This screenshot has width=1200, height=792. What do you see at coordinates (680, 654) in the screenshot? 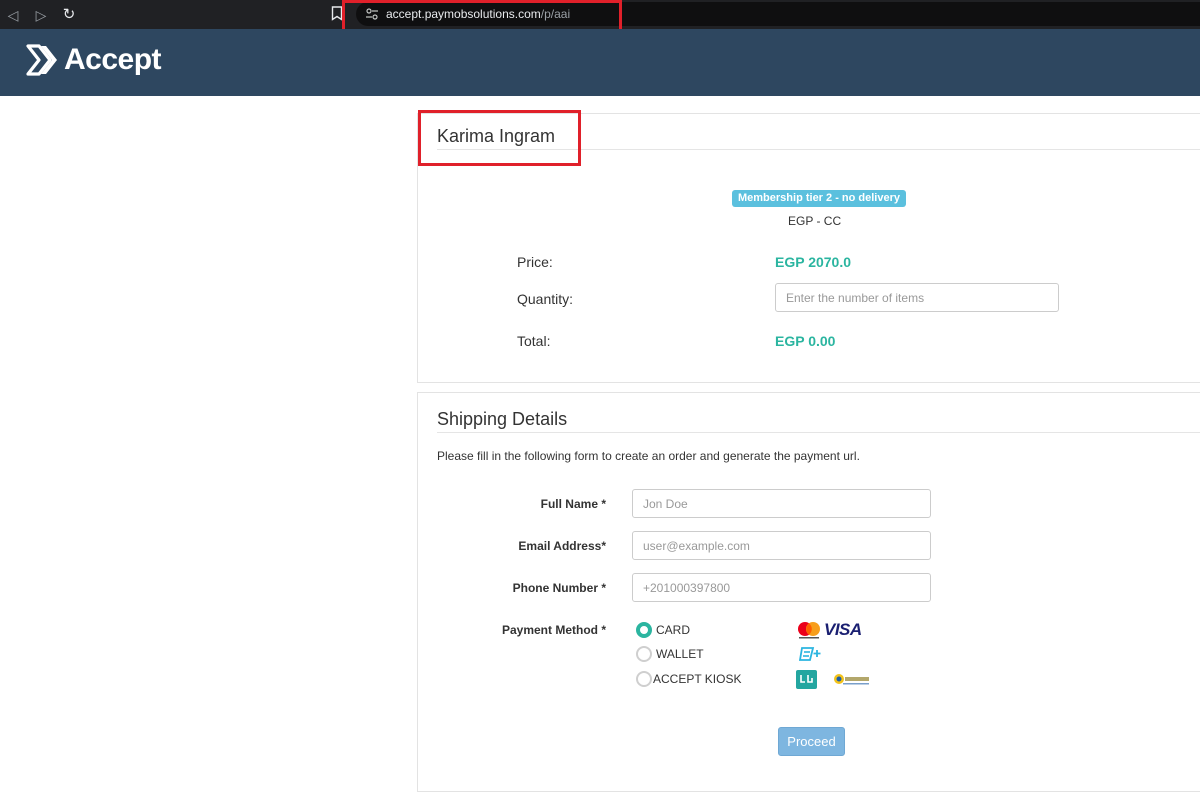
I see `wallet-label: WALLET` at bounding box center [680, 654].